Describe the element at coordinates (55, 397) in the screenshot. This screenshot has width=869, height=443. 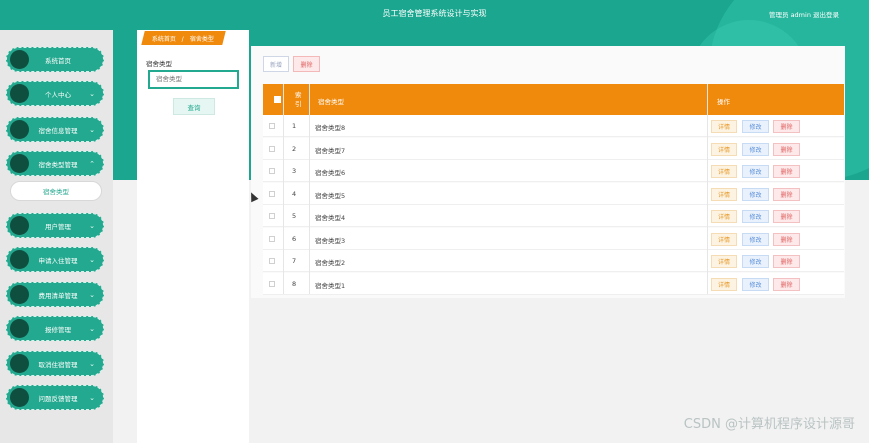
I see `sidebar-item: 问题反馈管理 ⌄` at that location.